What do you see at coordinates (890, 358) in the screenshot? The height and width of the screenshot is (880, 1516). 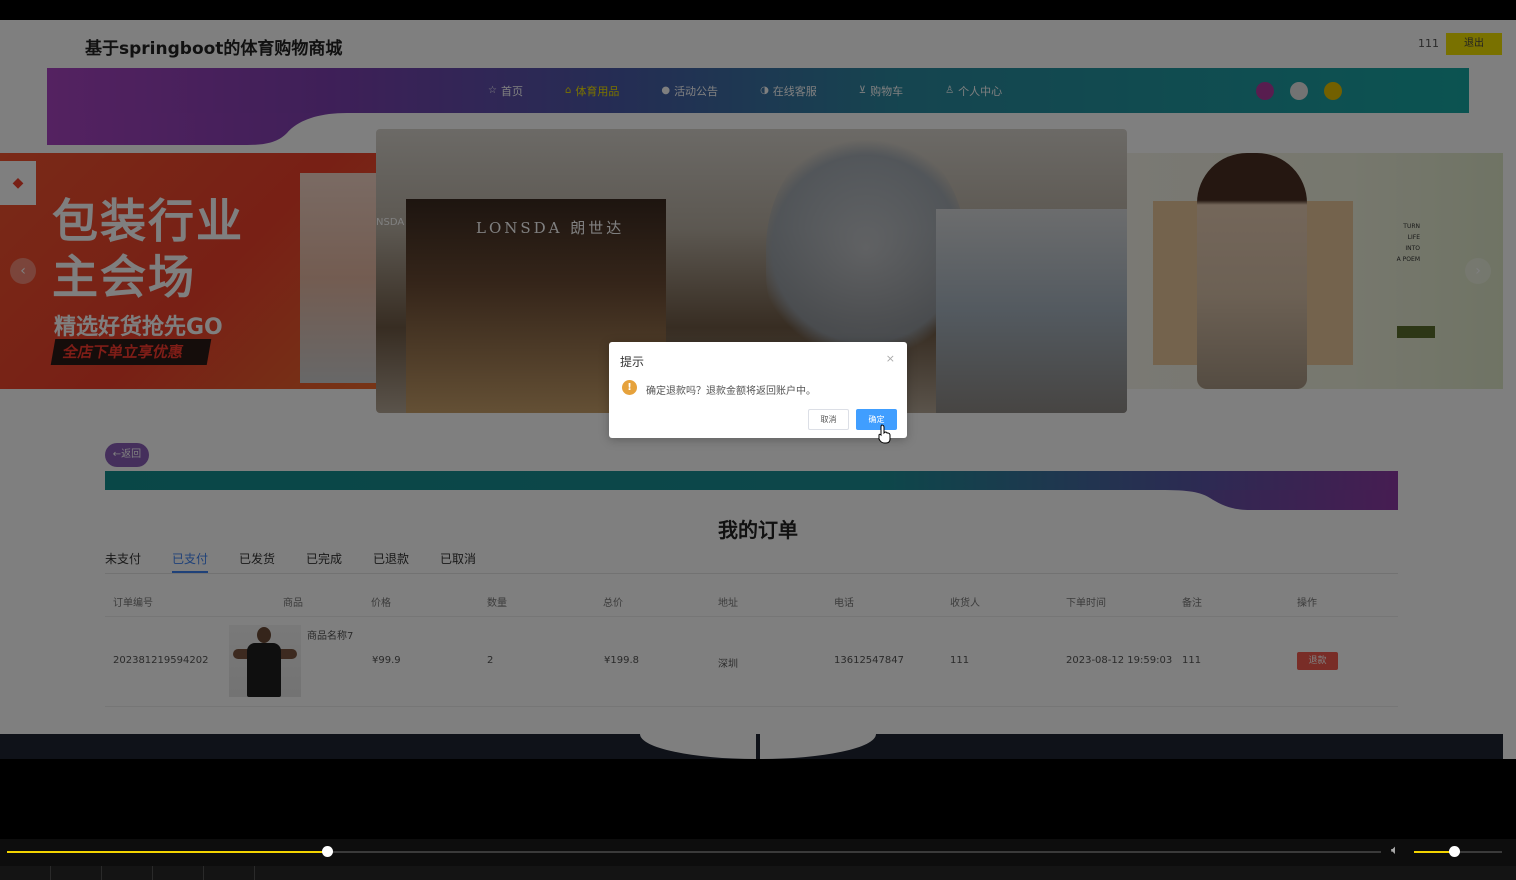 I see `close-icon: ×` at bounding box center [890, 358].